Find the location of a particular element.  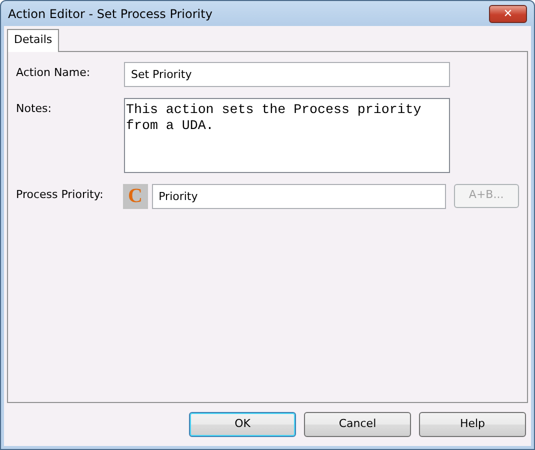

dialog-button: OK is located at coordinates (242, 424).